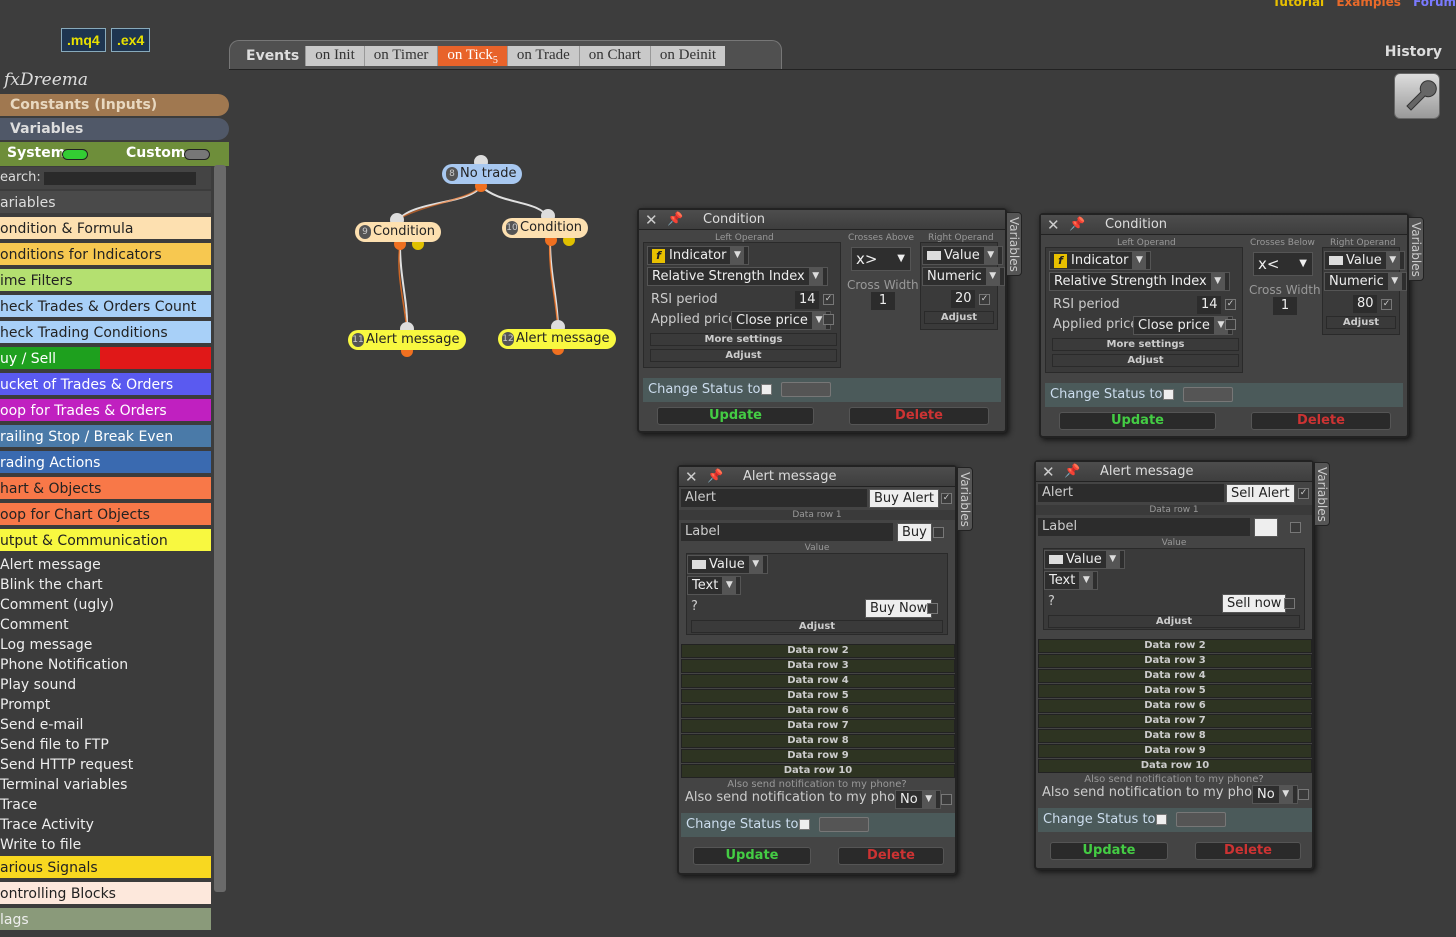 The image size is (1456, 937). I want to click on value-text-input: Sell now, so click(1254, 603).